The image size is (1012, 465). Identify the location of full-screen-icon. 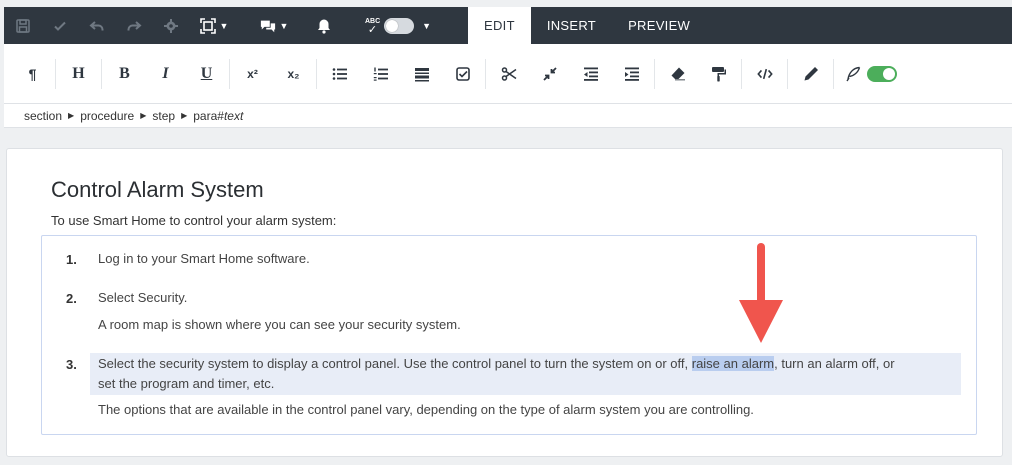
(207, 25).